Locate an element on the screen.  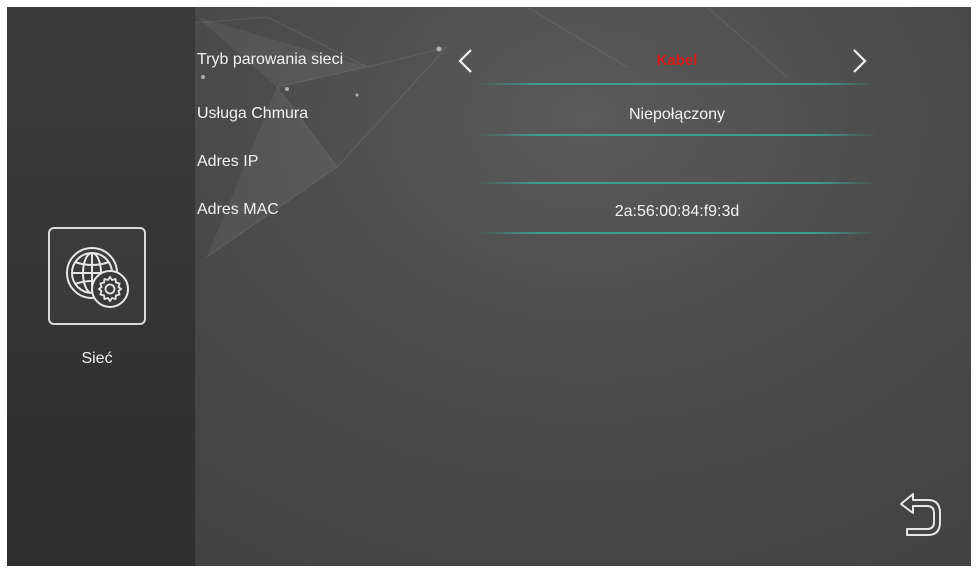
cloud-service-label: Usługa Chmura is located at coordinates (253, 113).